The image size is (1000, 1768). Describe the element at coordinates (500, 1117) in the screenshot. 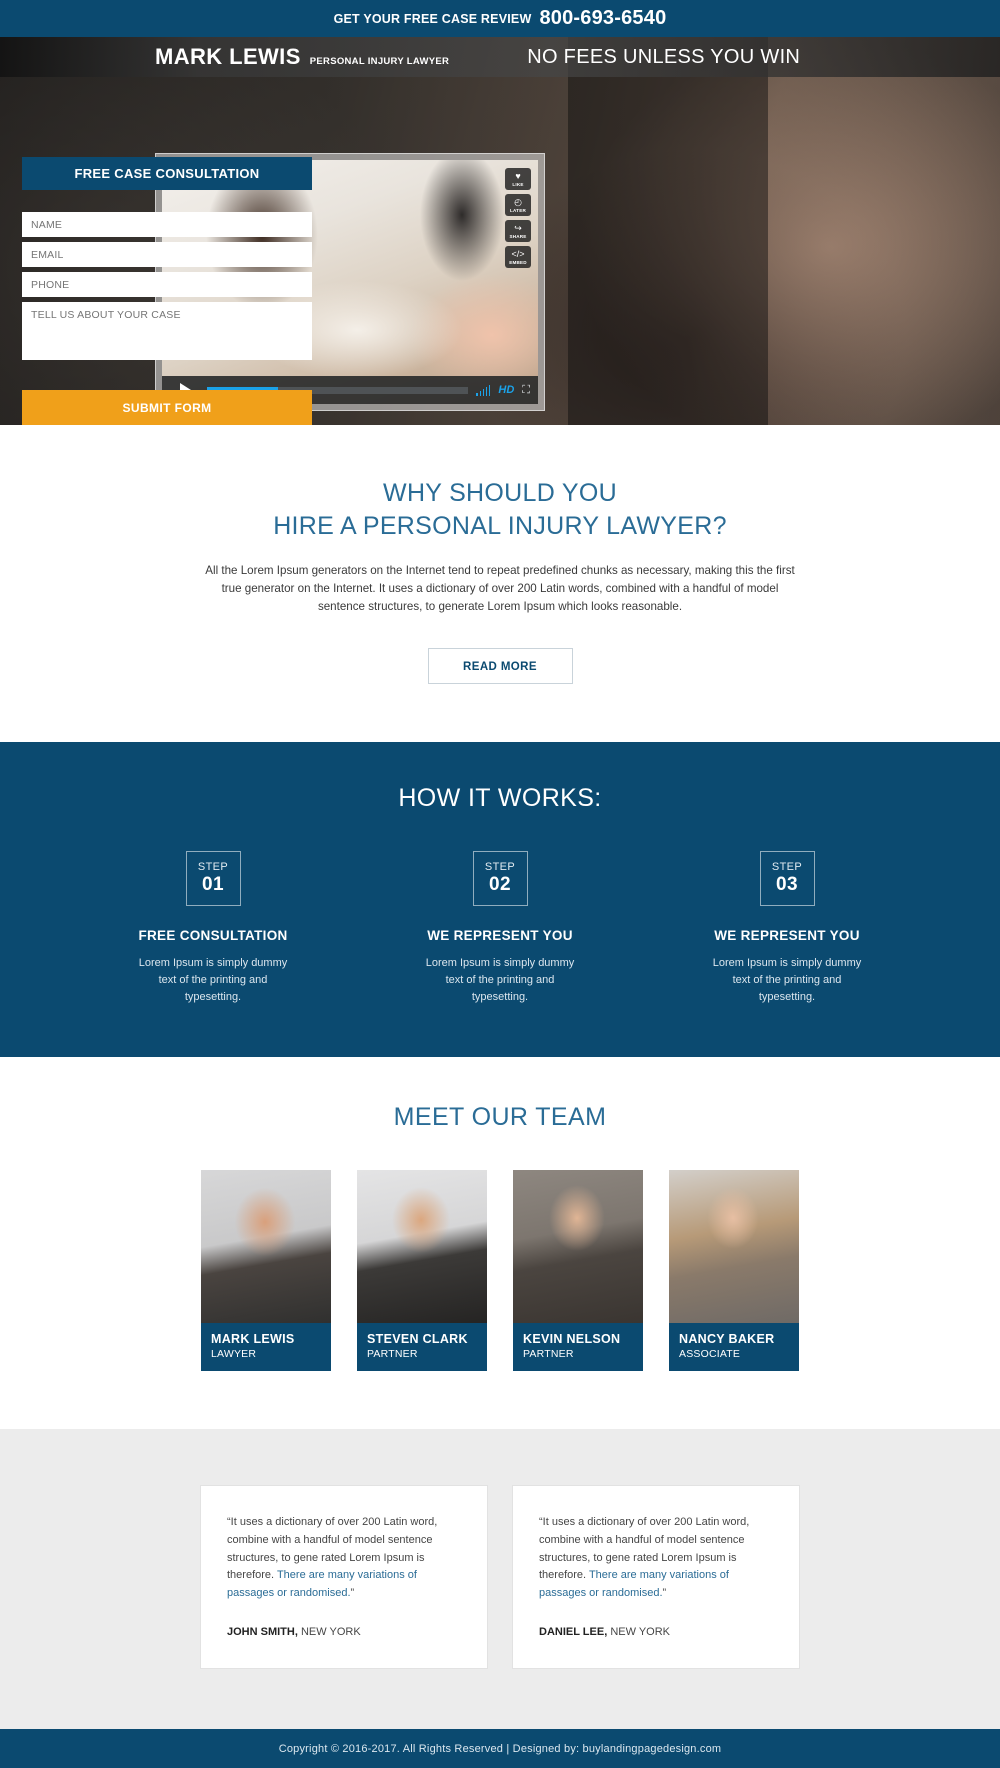

I see `team-title: MEET OUR TEAM` at that location.